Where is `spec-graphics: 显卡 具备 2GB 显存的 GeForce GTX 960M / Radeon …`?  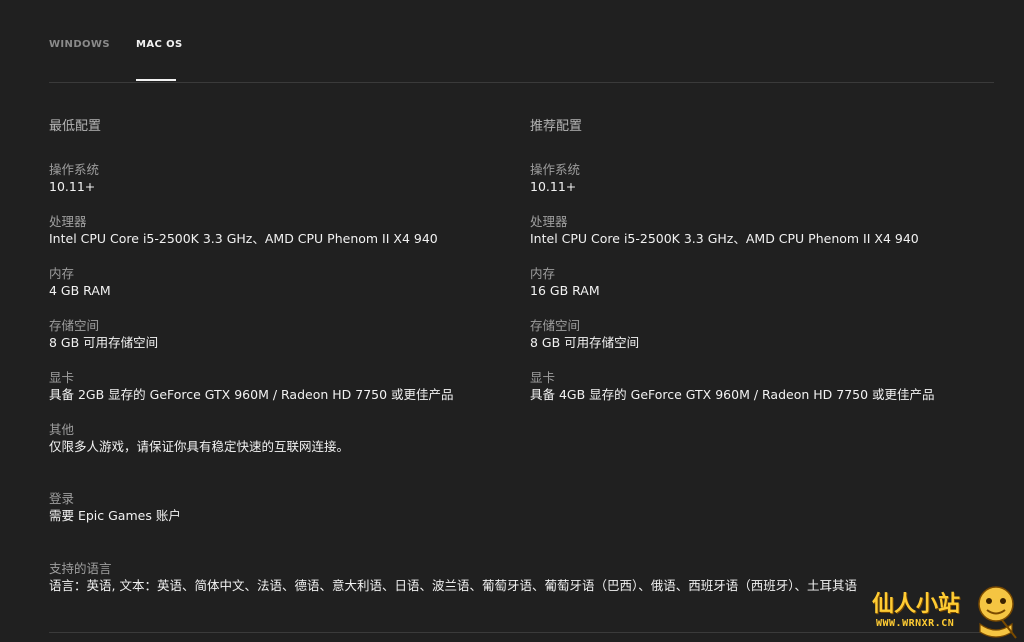 spec-graphics: 显卡 具备 2GB 显存的 GeForce GTX 960M / Radeon … is located at coordinates (251, 387).